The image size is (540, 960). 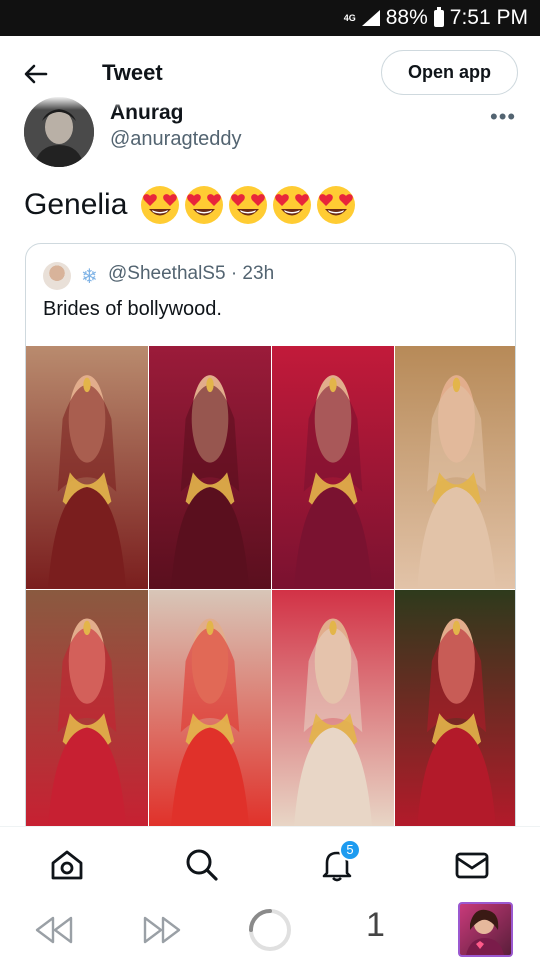 What do you see at coordinates (57, 276) in the screenshot?
I see `quoted-author-avatar` at bounding box center [57, 276].